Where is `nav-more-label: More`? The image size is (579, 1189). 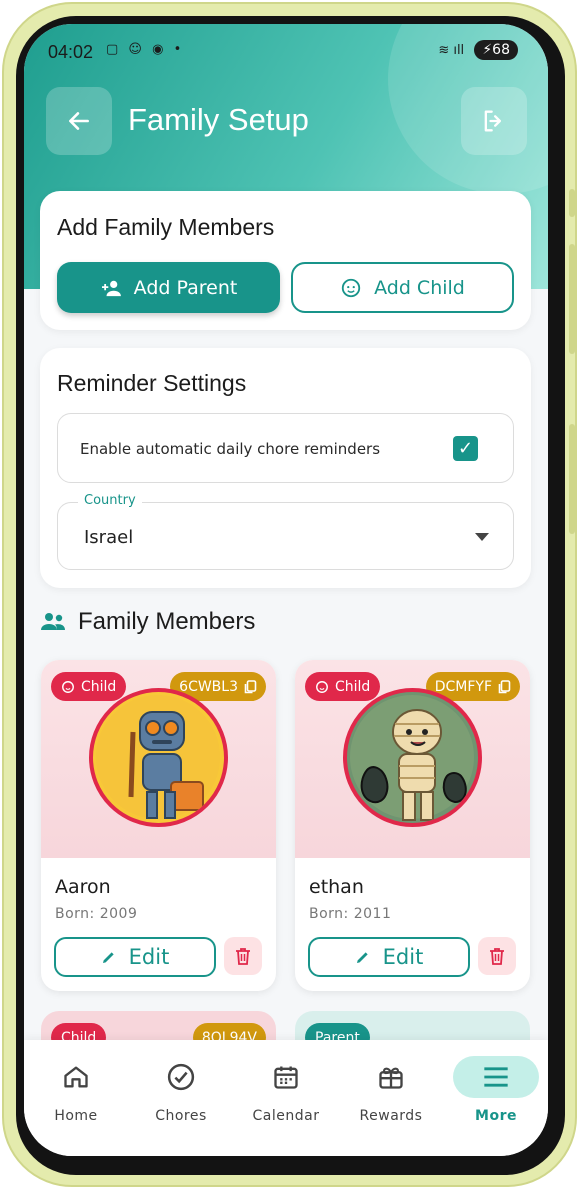 nav-more-label: More is located at coordinates (496, 1116).